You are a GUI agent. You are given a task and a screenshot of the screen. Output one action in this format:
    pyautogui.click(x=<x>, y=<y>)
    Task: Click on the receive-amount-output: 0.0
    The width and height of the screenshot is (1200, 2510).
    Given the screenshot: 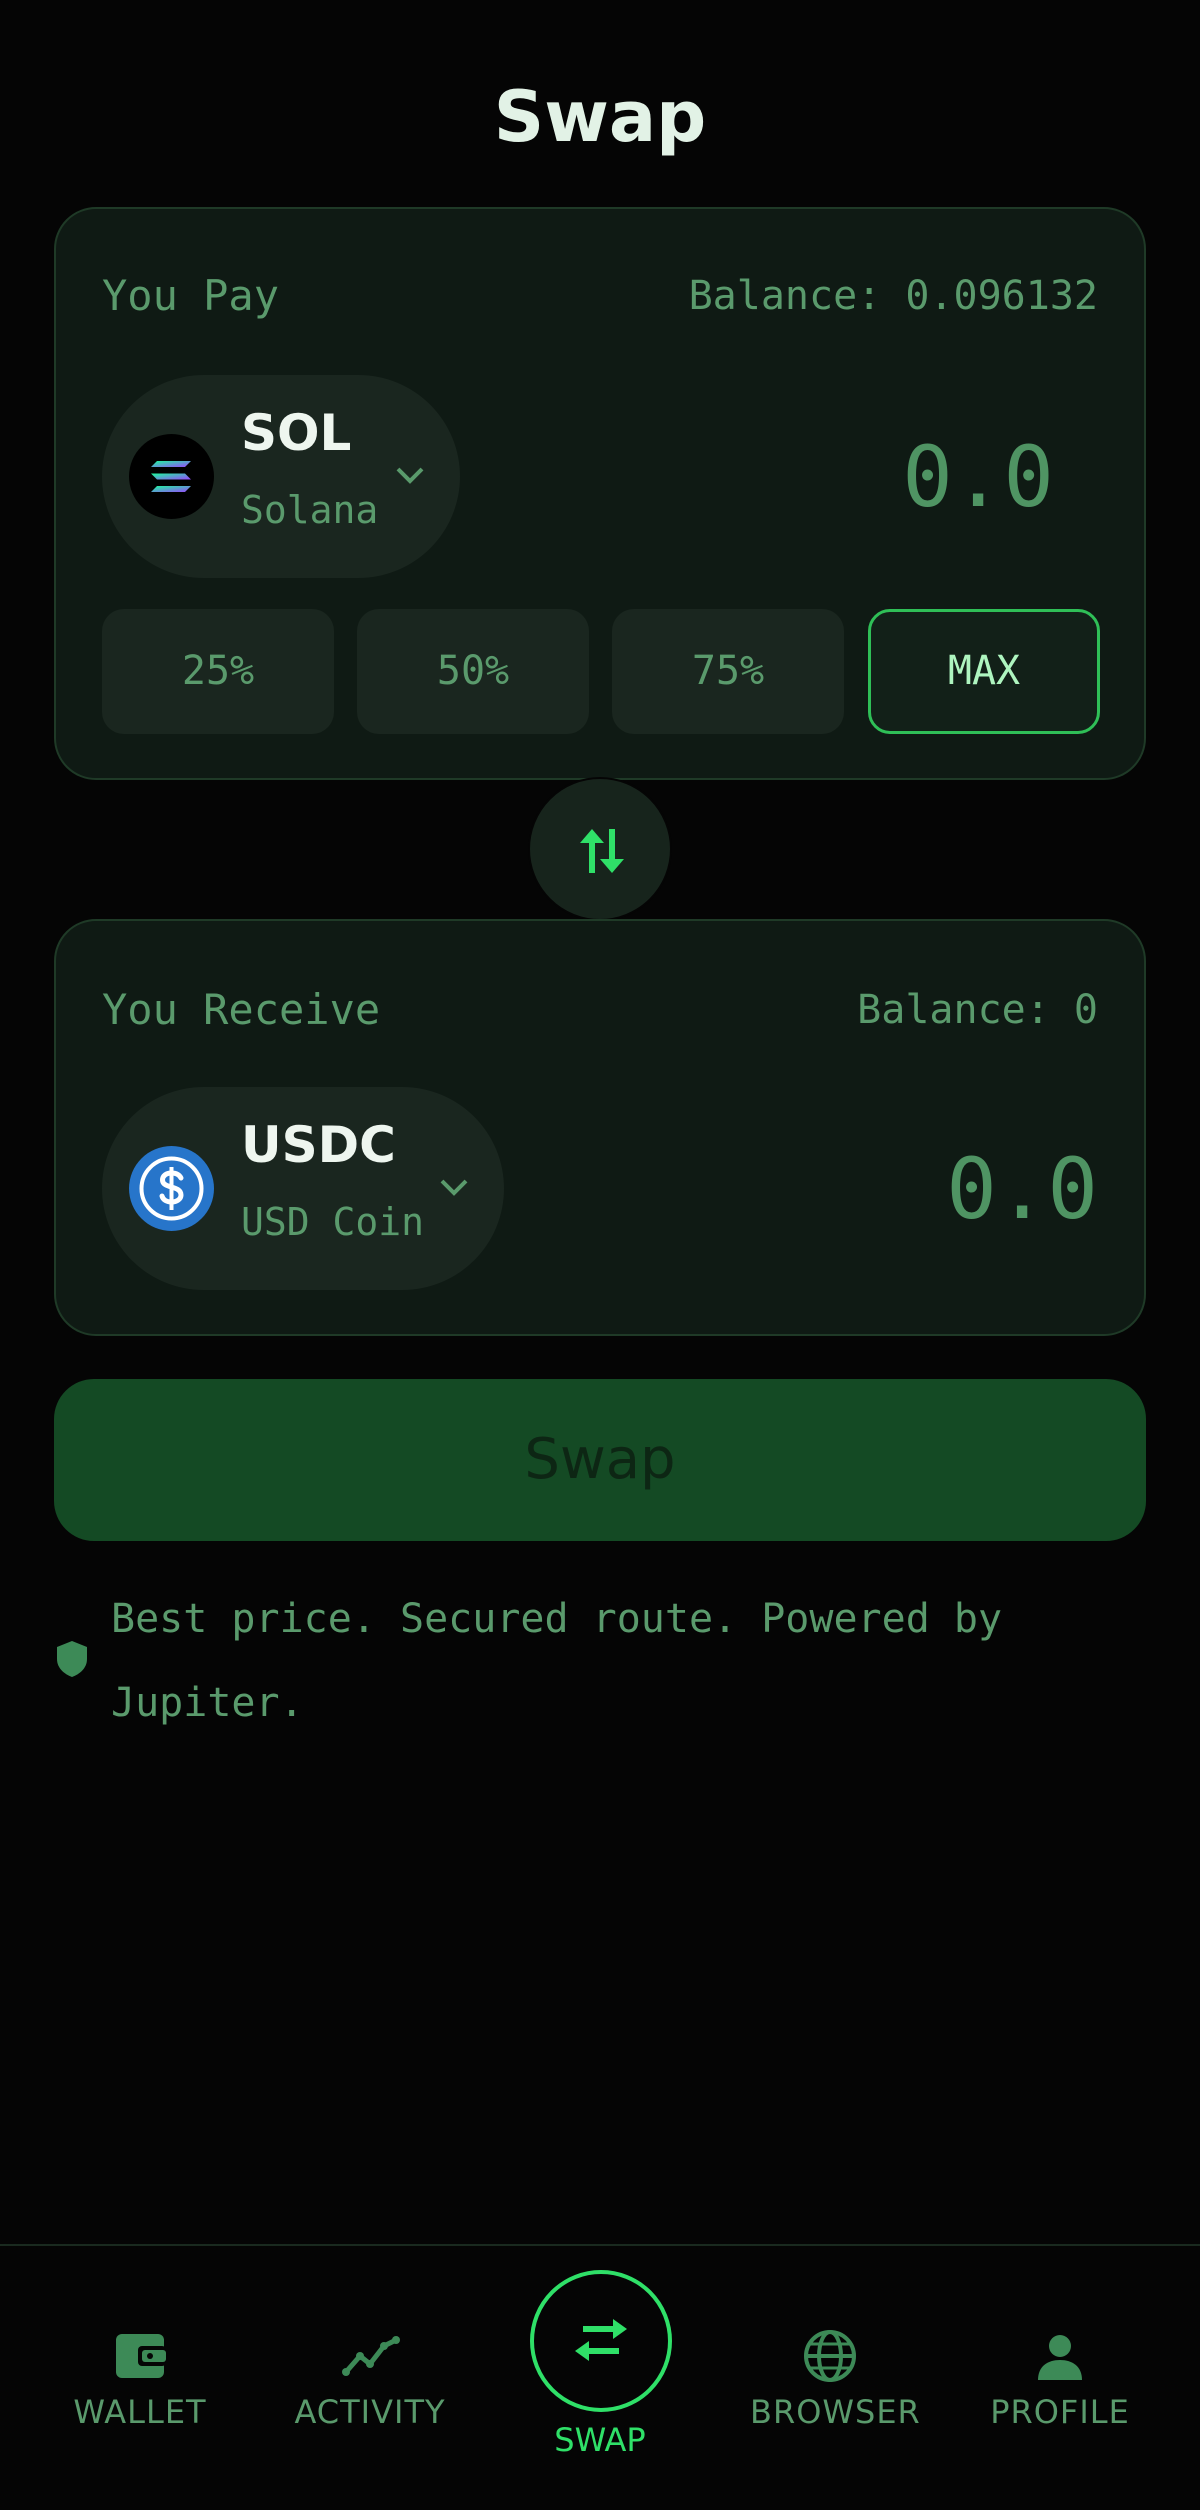 What is the action you would take?
    pyautogui.click(x=1022, y=1189)
    